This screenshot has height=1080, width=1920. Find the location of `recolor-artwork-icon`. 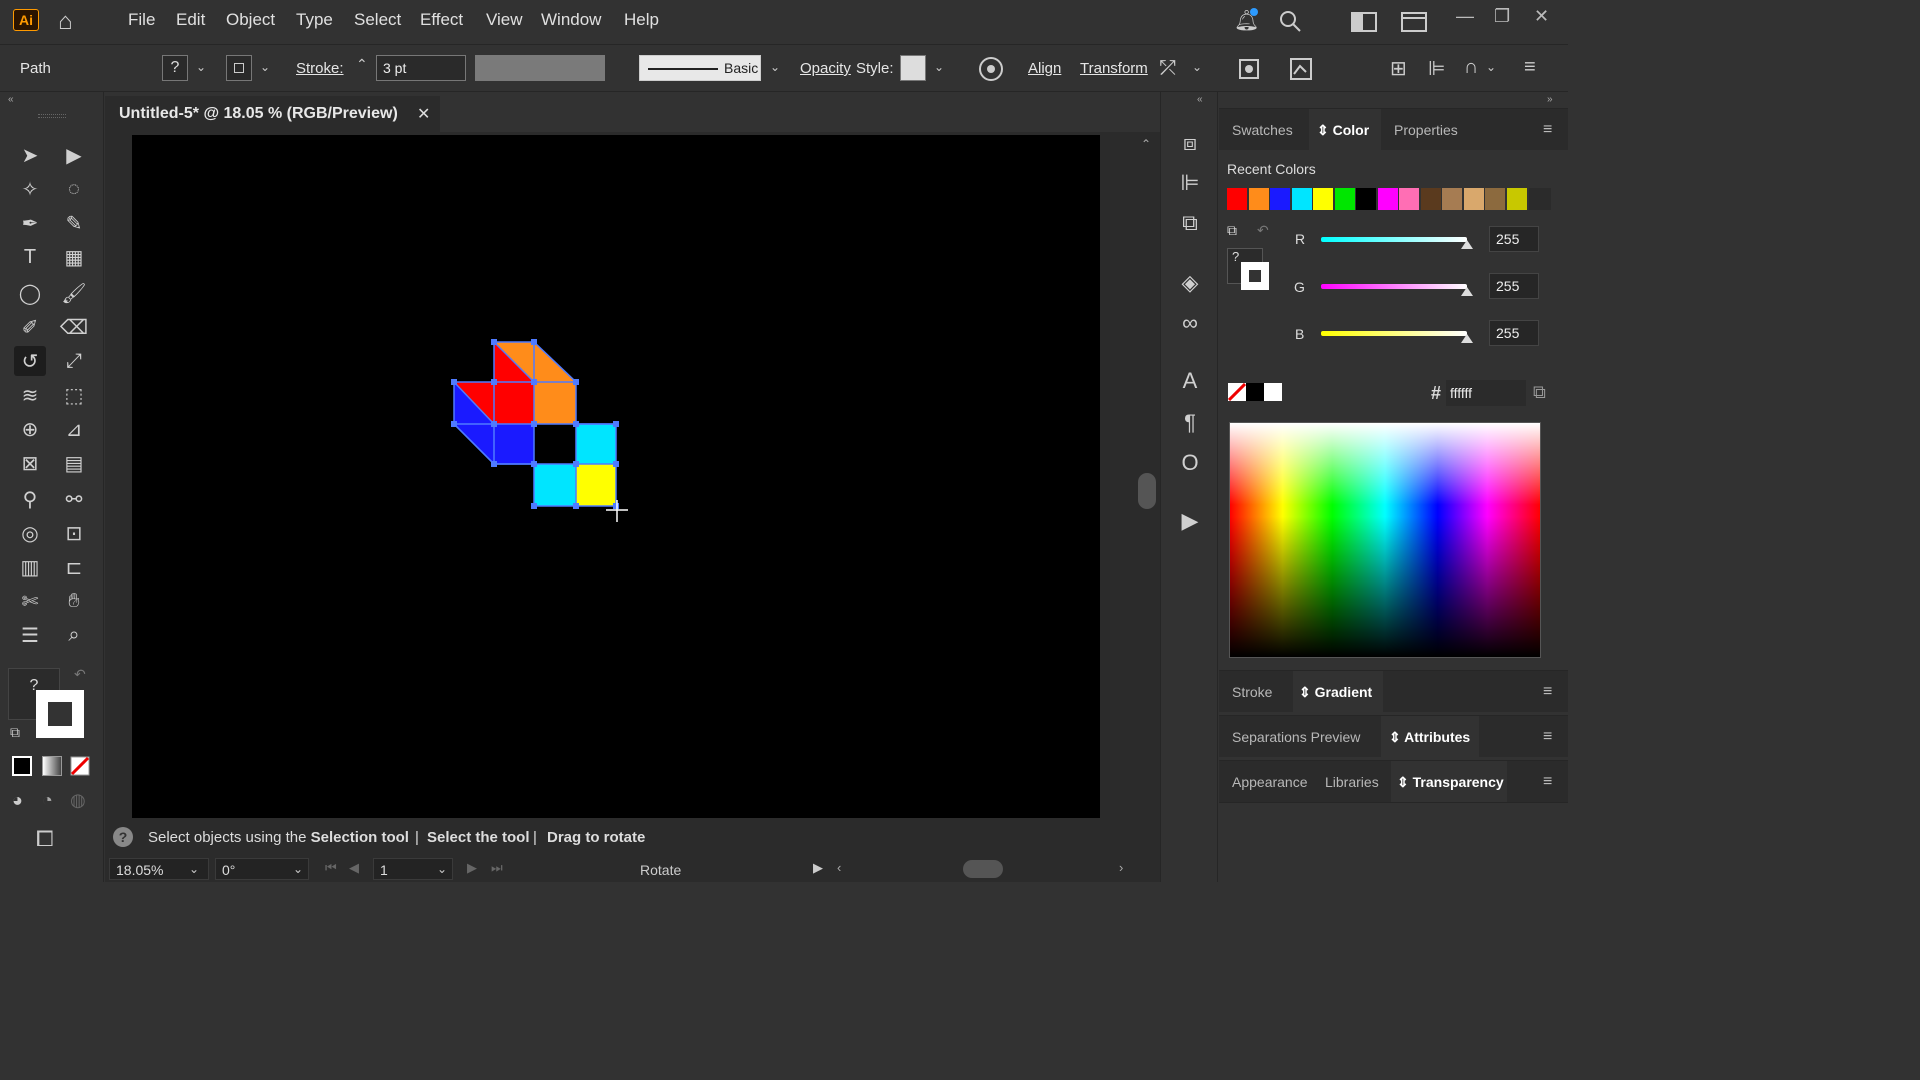

recolor-artwork-icon is located at coordinates (991, 69).